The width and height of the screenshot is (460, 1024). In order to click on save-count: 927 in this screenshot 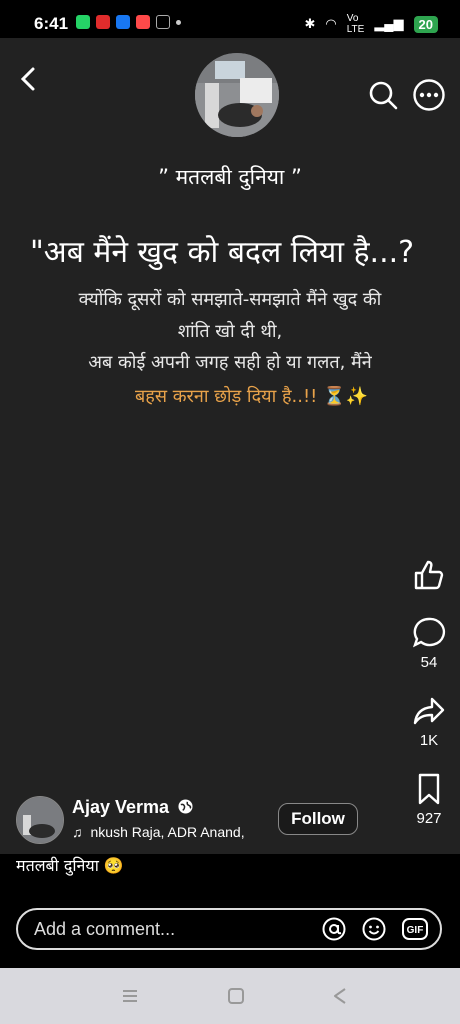, I will do `click(429, 818)`.